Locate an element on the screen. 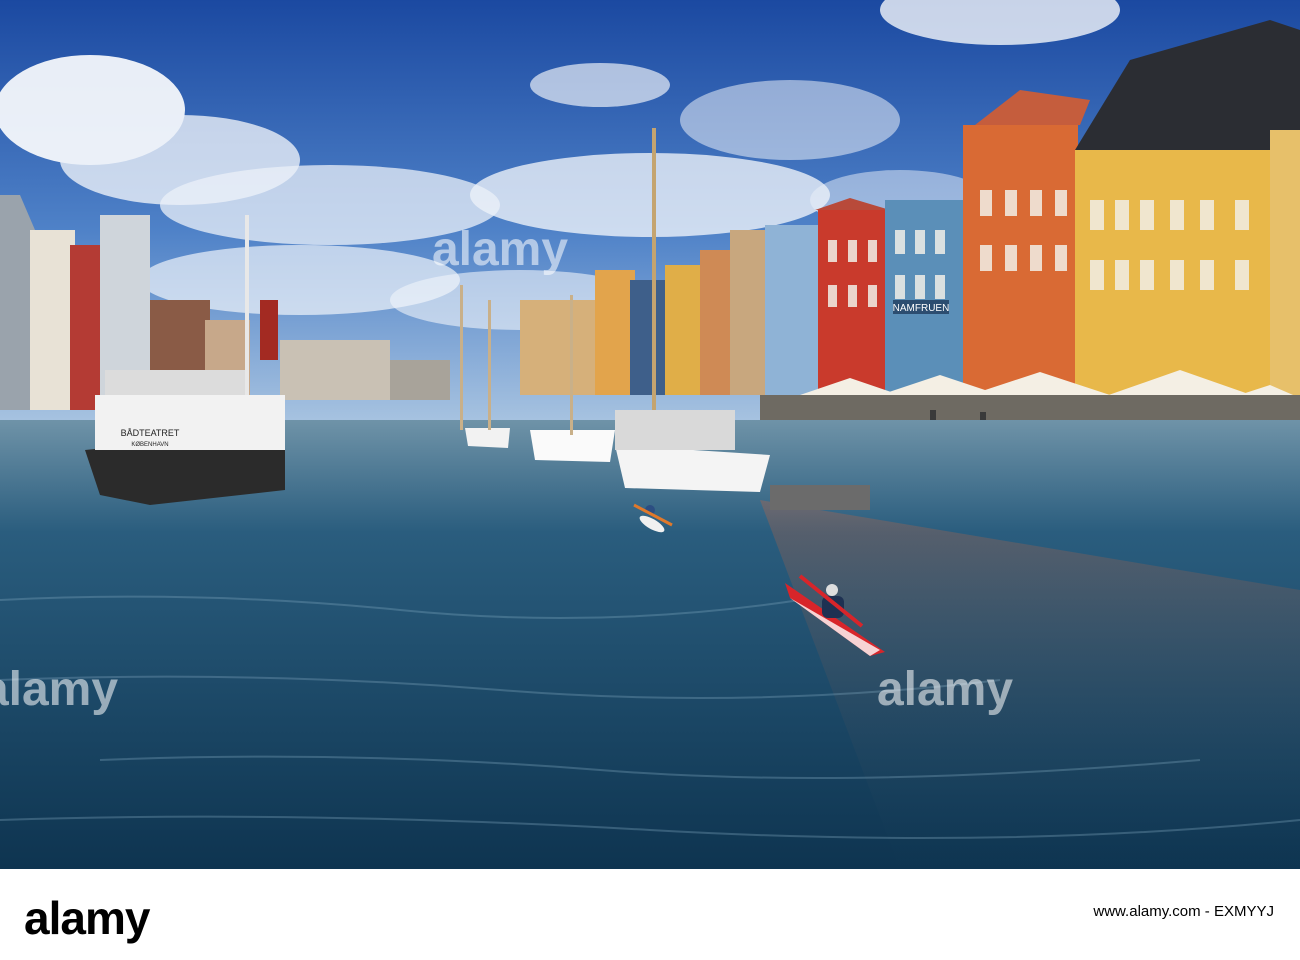 The image size is (1300, 960). image-id-value: EXMYYJ is located at coordinates (1243, 911).